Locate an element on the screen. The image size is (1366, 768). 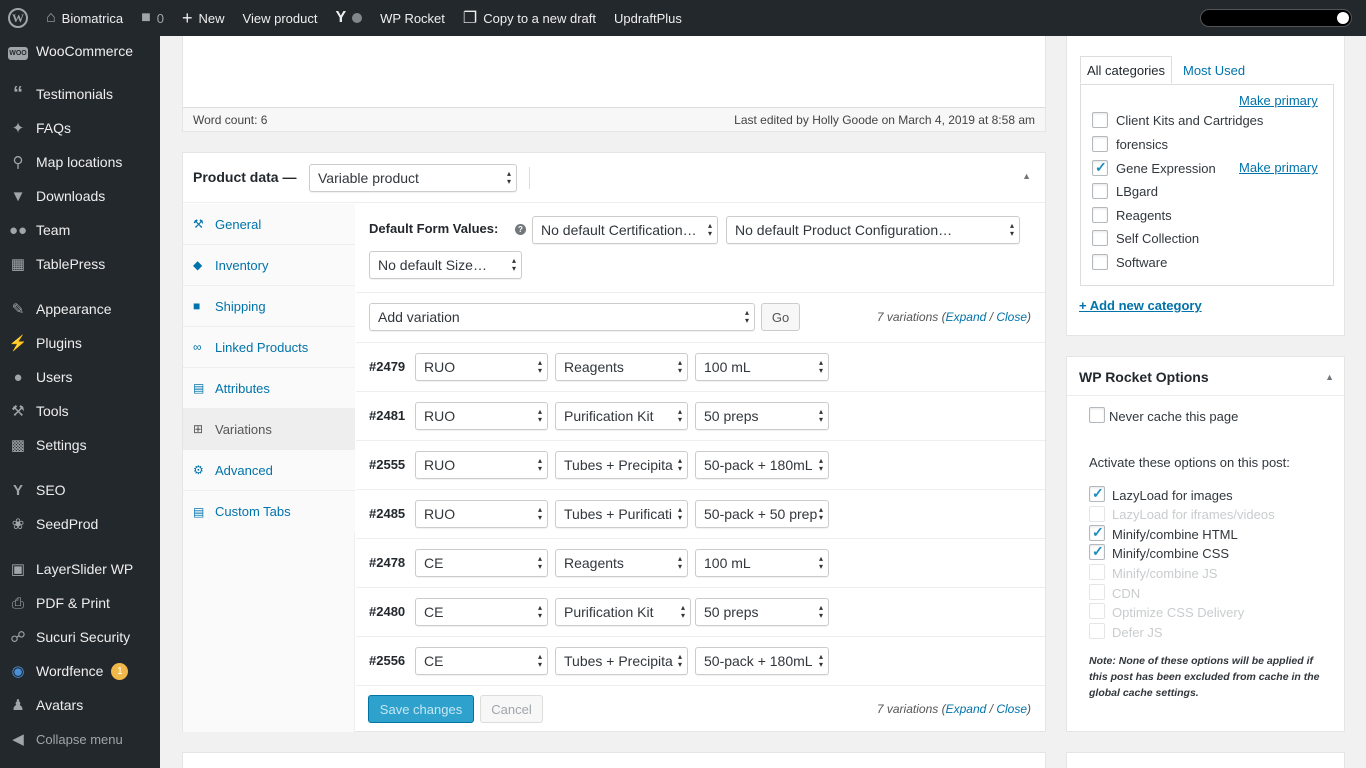
settings-icon: ▩ is located at coordinates (18, 445).